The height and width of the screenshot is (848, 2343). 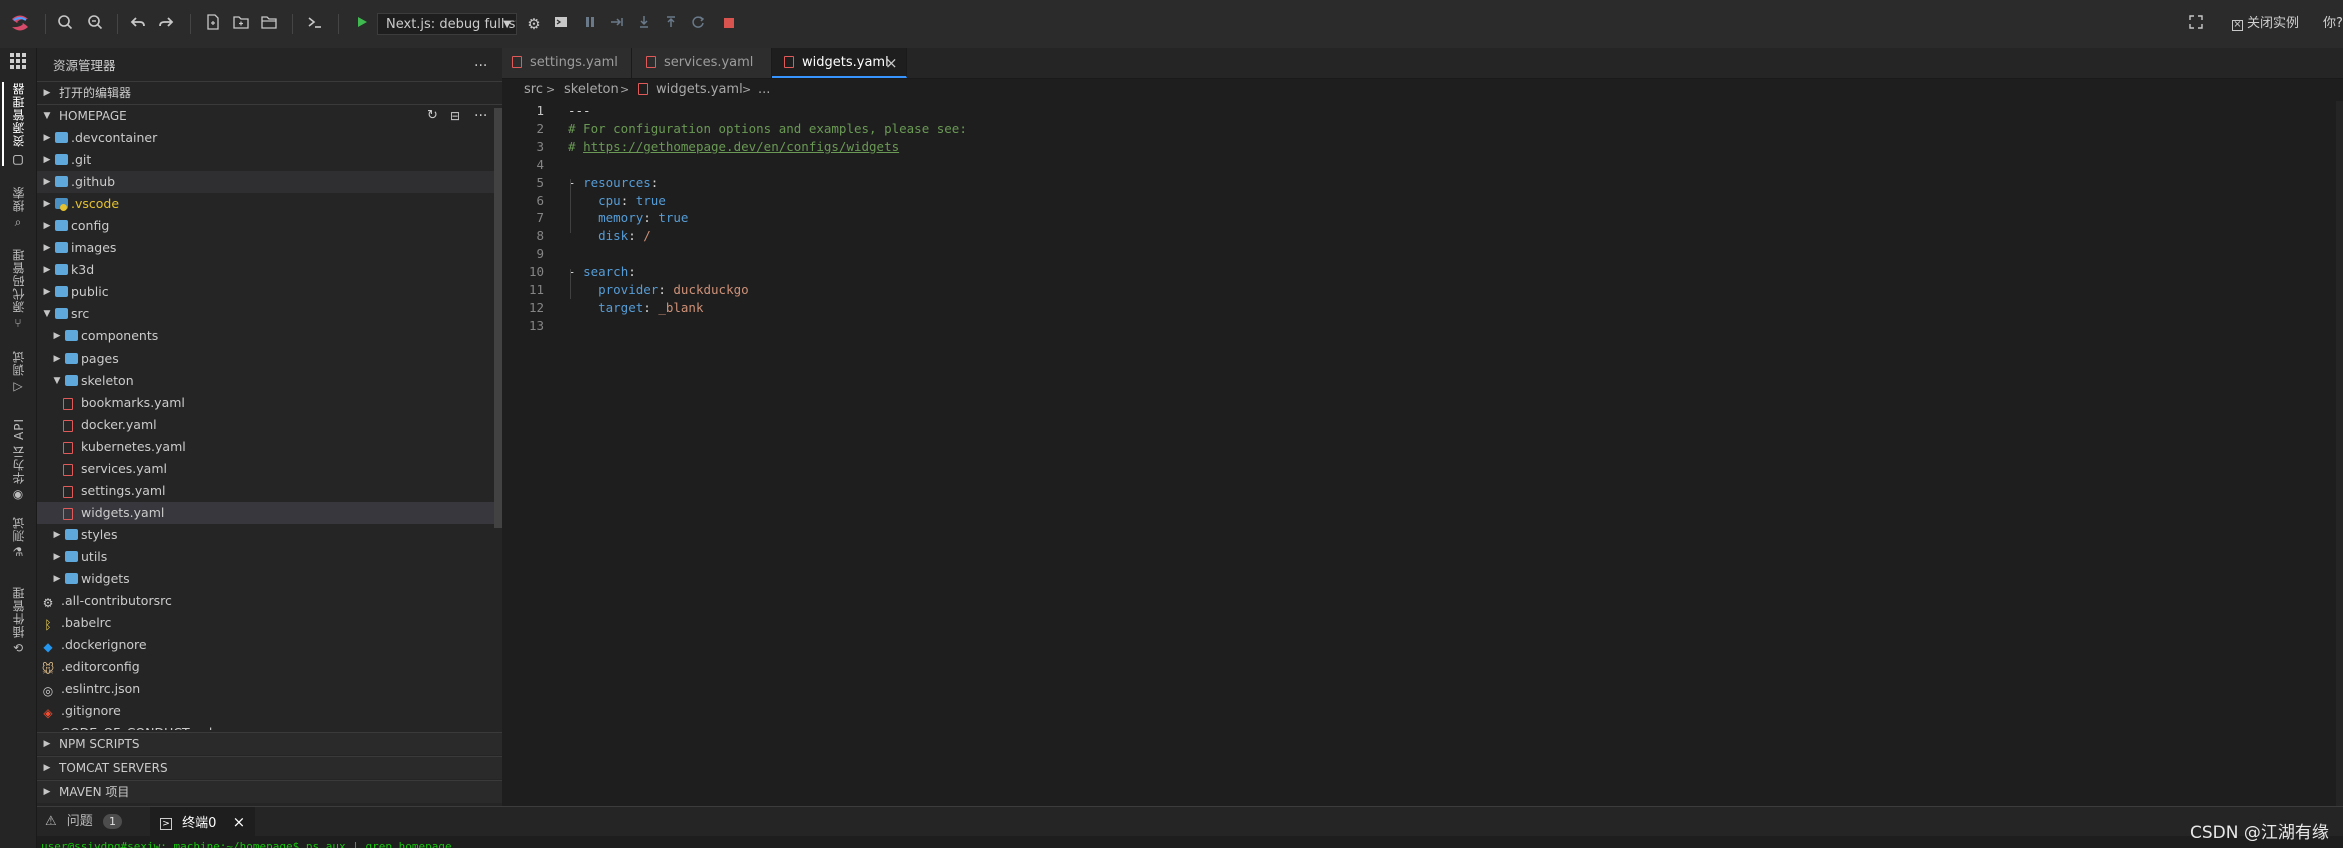 I want to click on tree-item: ◈ .gitignore, so click(x=265, y=711).